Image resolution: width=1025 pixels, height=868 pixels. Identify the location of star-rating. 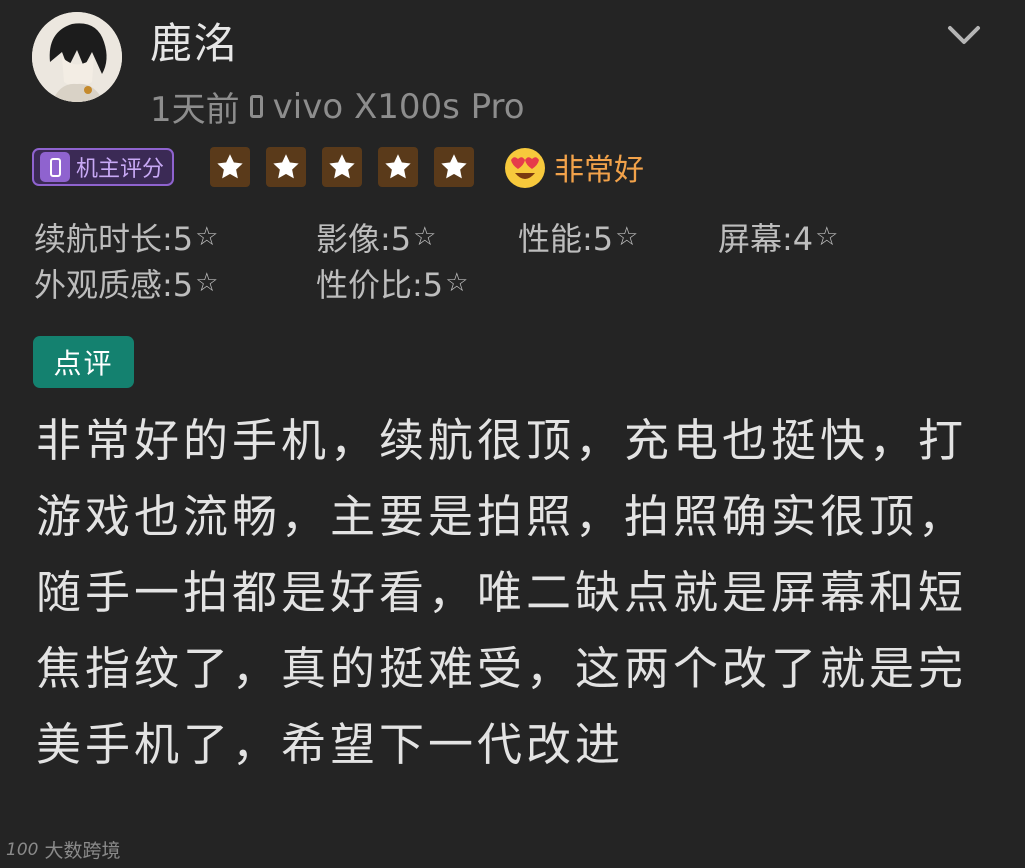
(342, 167).